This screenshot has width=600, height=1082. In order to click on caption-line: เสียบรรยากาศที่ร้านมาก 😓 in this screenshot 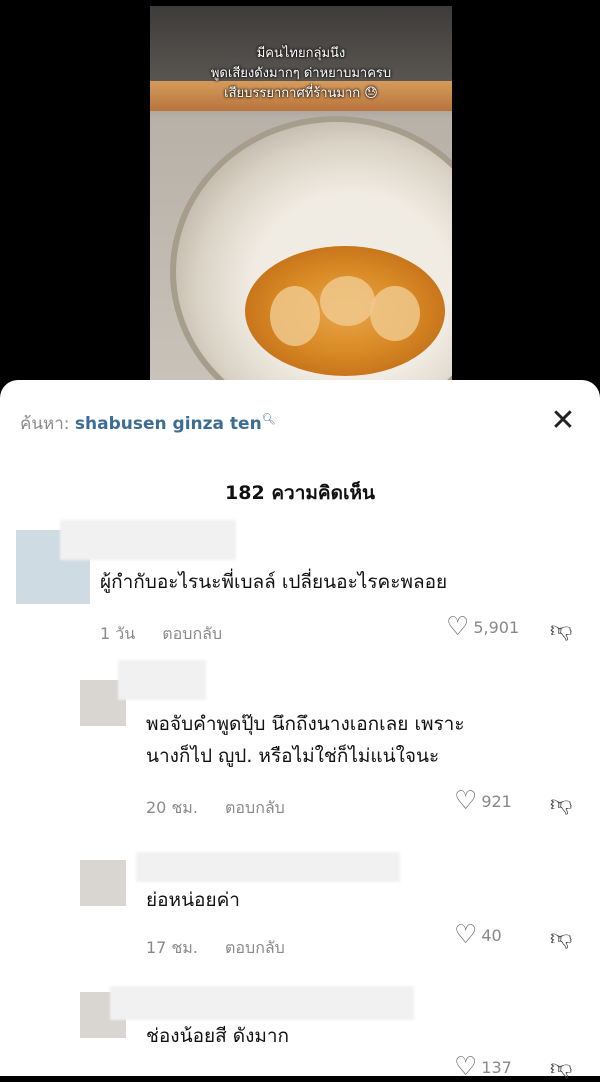, I will do `click(301, 93)`.